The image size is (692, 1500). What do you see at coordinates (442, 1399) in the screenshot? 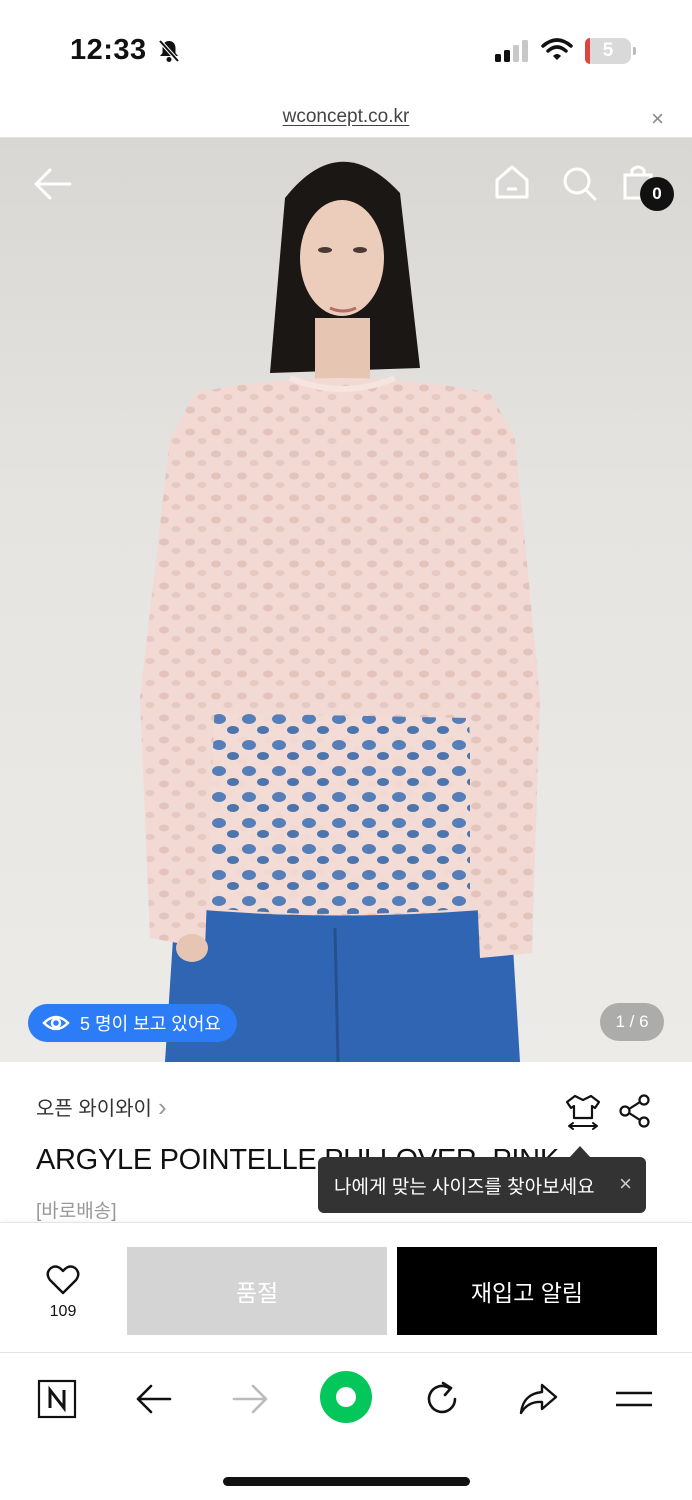
I see `reload-icon` at bounding box center [442, 1399].